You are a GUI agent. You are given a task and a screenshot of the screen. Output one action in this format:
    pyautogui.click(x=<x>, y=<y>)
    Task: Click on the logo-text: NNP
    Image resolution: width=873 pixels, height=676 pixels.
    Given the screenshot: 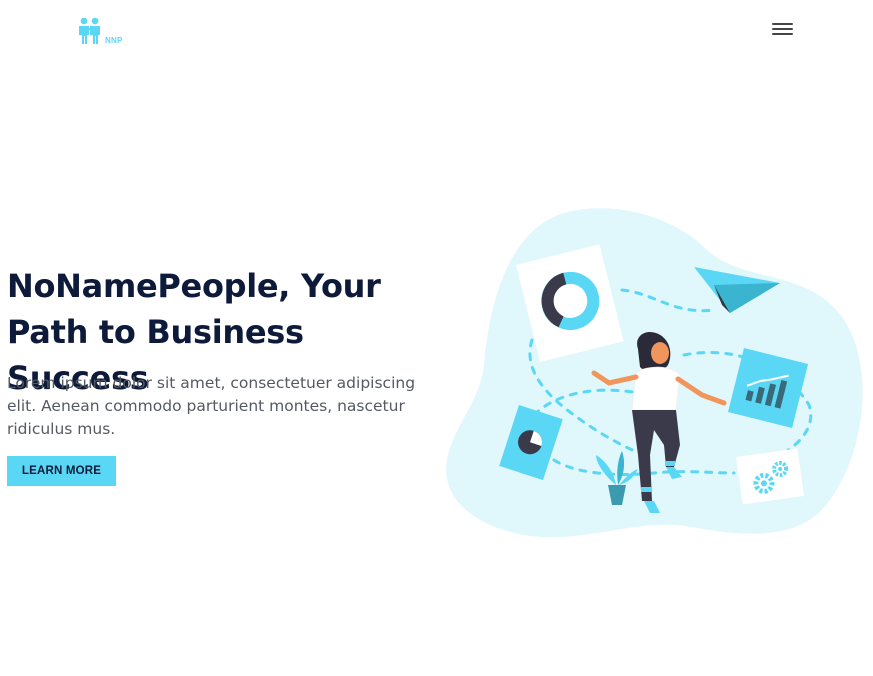 What is the action you would take?
    pyautogui.click(x=114, y=40)
    